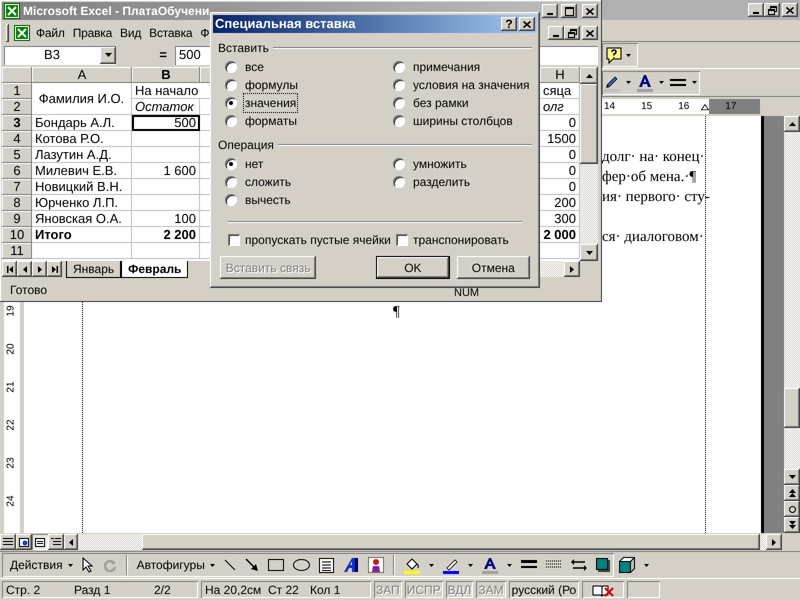  Describe the element at coordinates (60, 55) in the screenshot. I see `name-box: B3` at that location.